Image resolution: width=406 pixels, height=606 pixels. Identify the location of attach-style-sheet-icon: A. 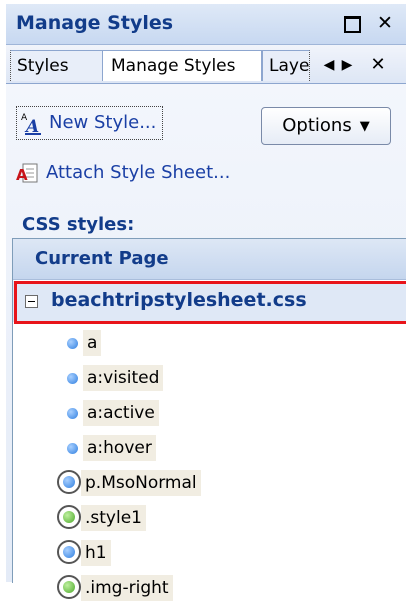
(27, 173).